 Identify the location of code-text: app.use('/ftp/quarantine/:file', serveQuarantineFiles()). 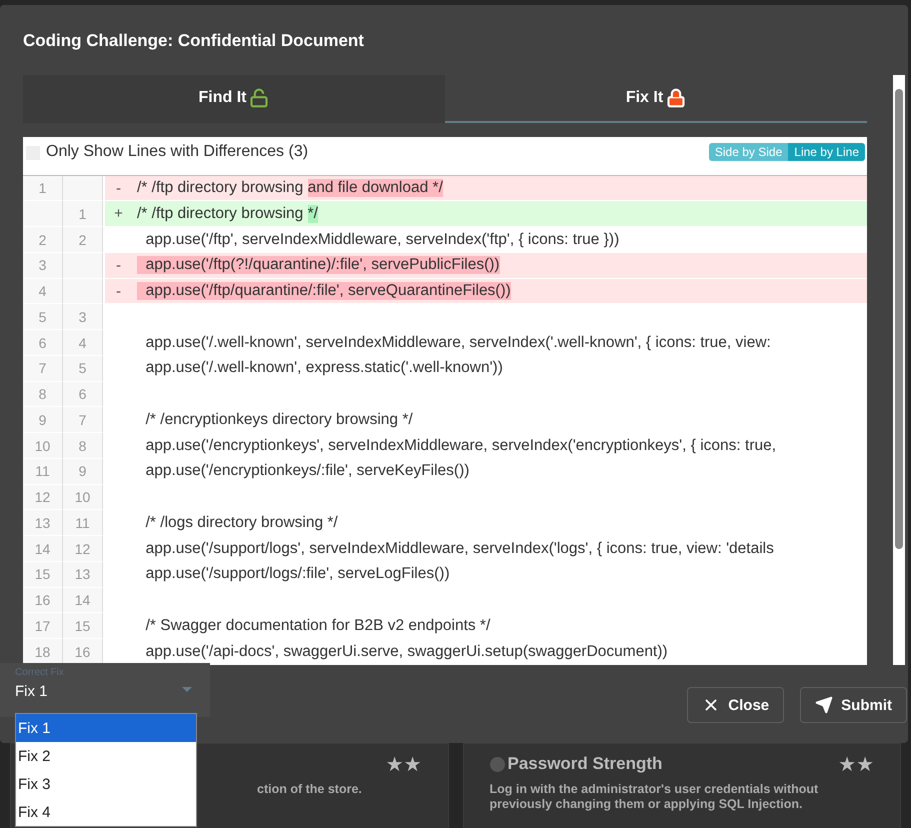
(324, 291).